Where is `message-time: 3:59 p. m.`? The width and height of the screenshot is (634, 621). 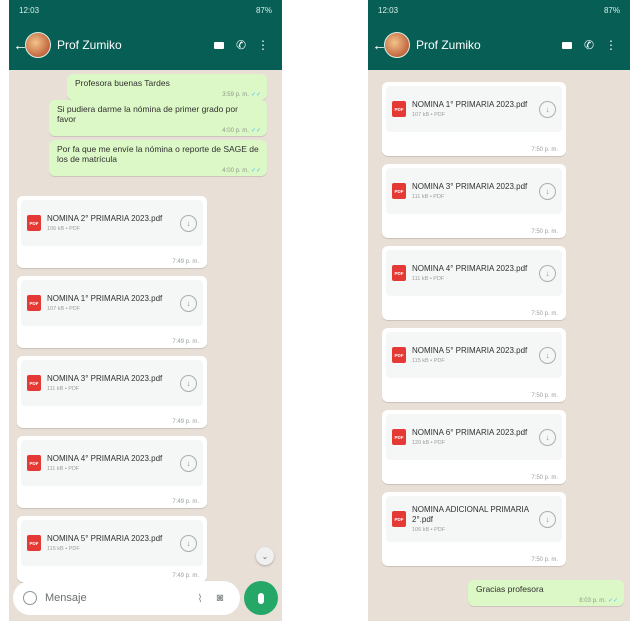
message-time: 3:59 p. m. is located at coordinates (235, 95).